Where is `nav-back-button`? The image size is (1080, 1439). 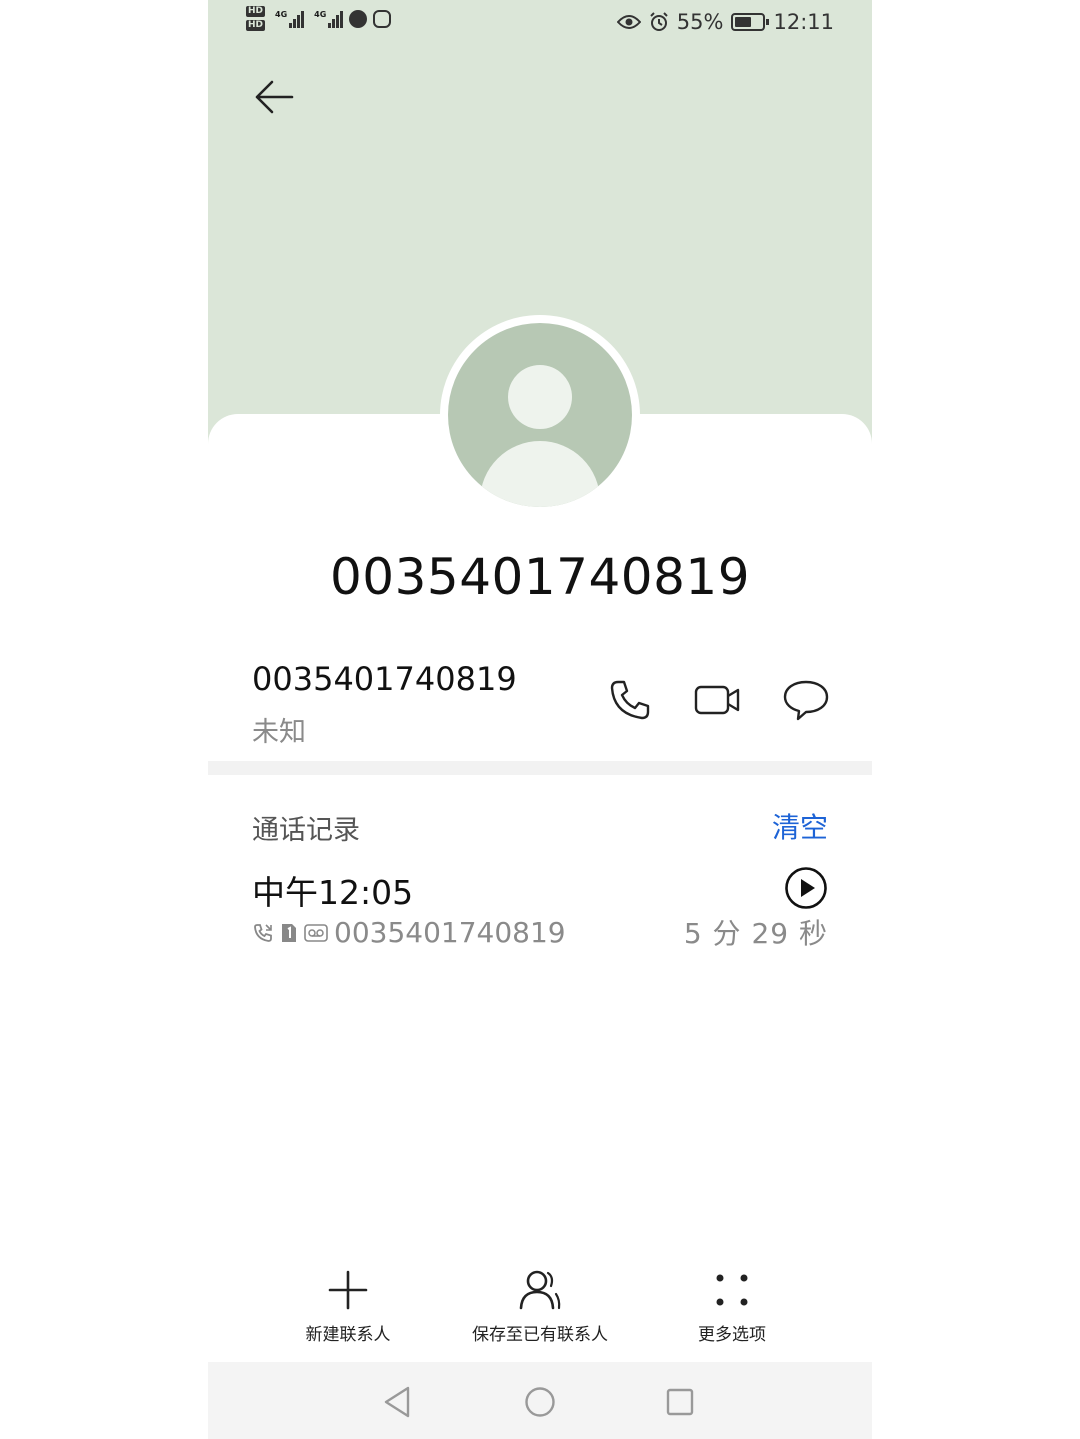
nav-back-button is located at coordinates (398, 1402).